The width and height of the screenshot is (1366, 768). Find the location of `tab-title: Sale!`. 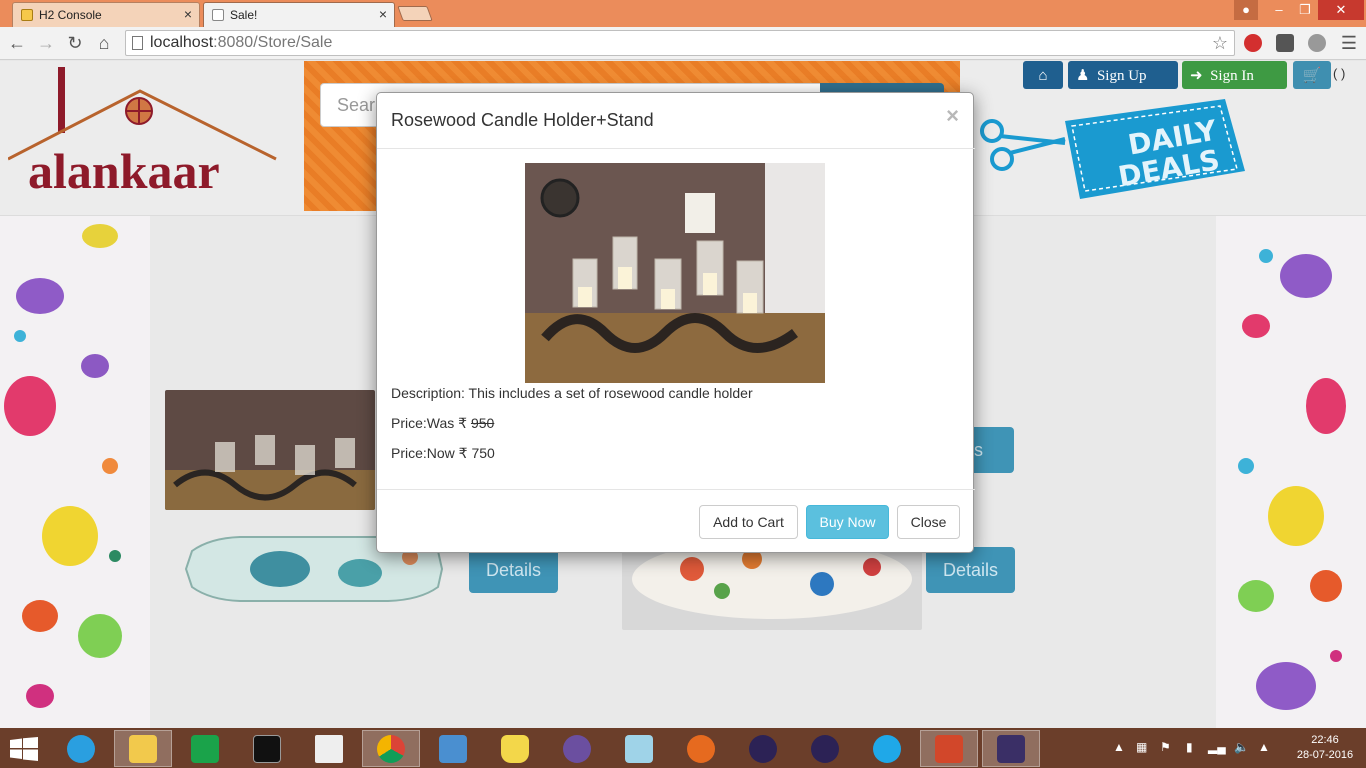

tab-title: Sale! is located at coordinates (244, 15).